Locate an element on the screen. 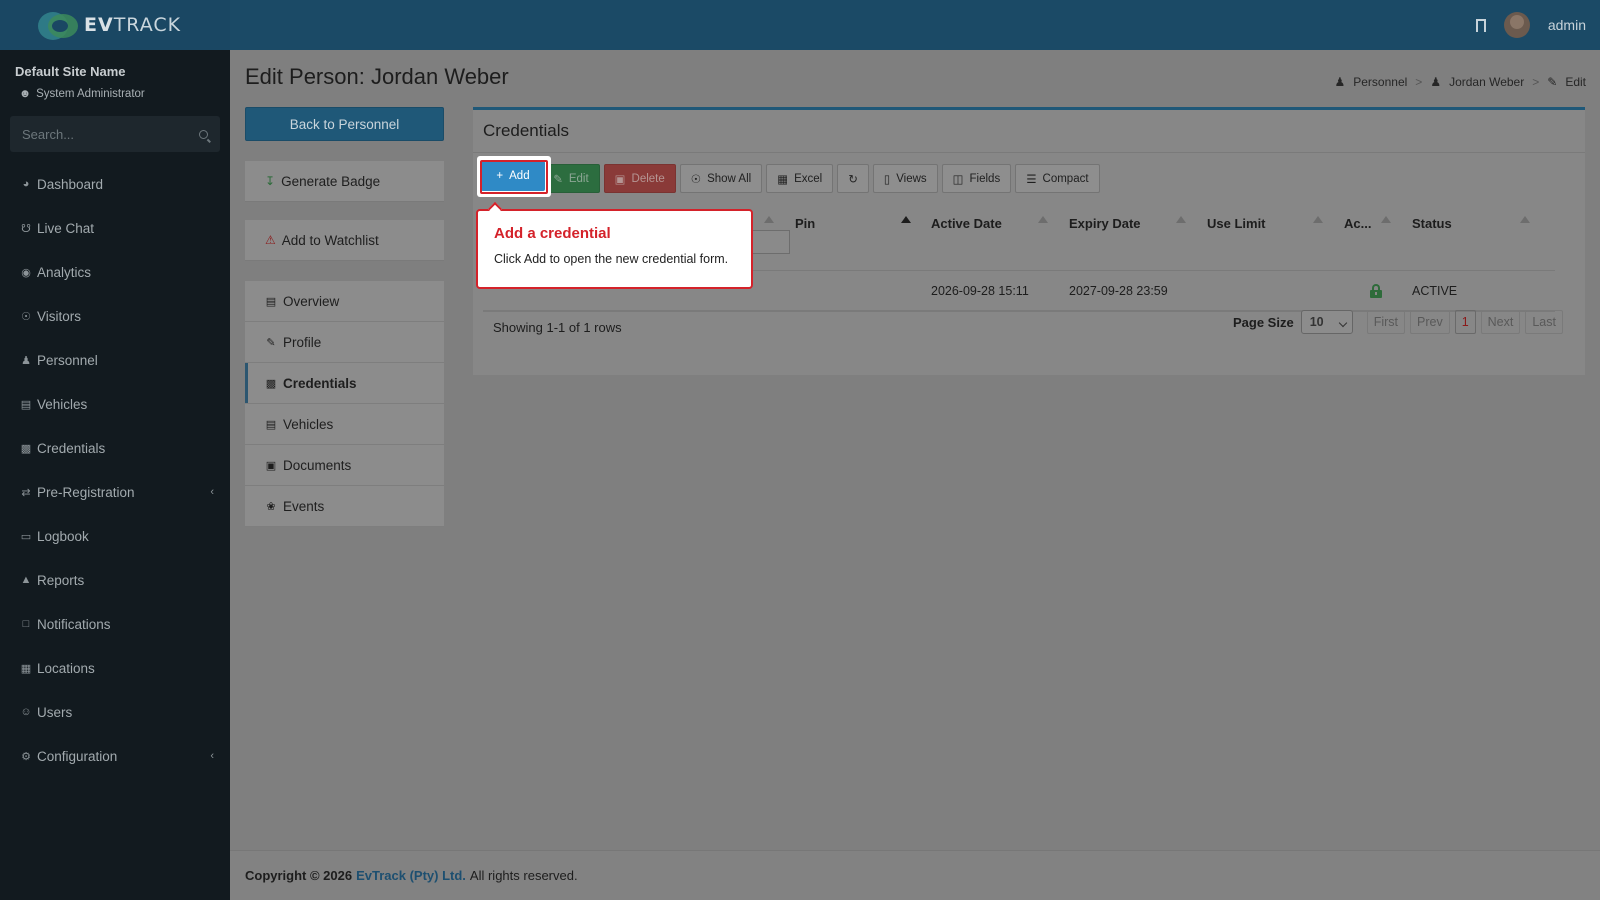 Image resolution: width=1600 pixels, height=900 pixels. tab-events: ❀ Events is located at coordinates (344, 506).